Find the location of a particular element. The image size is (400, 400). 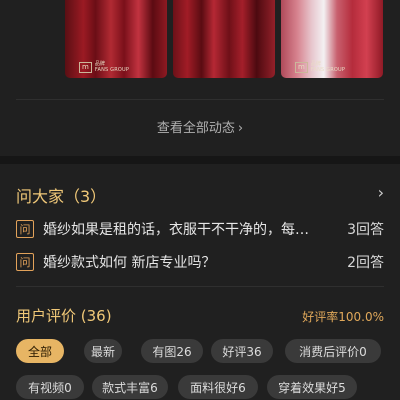

review-tag-with-video: 有视频0 is located at coordinates (50, 387).